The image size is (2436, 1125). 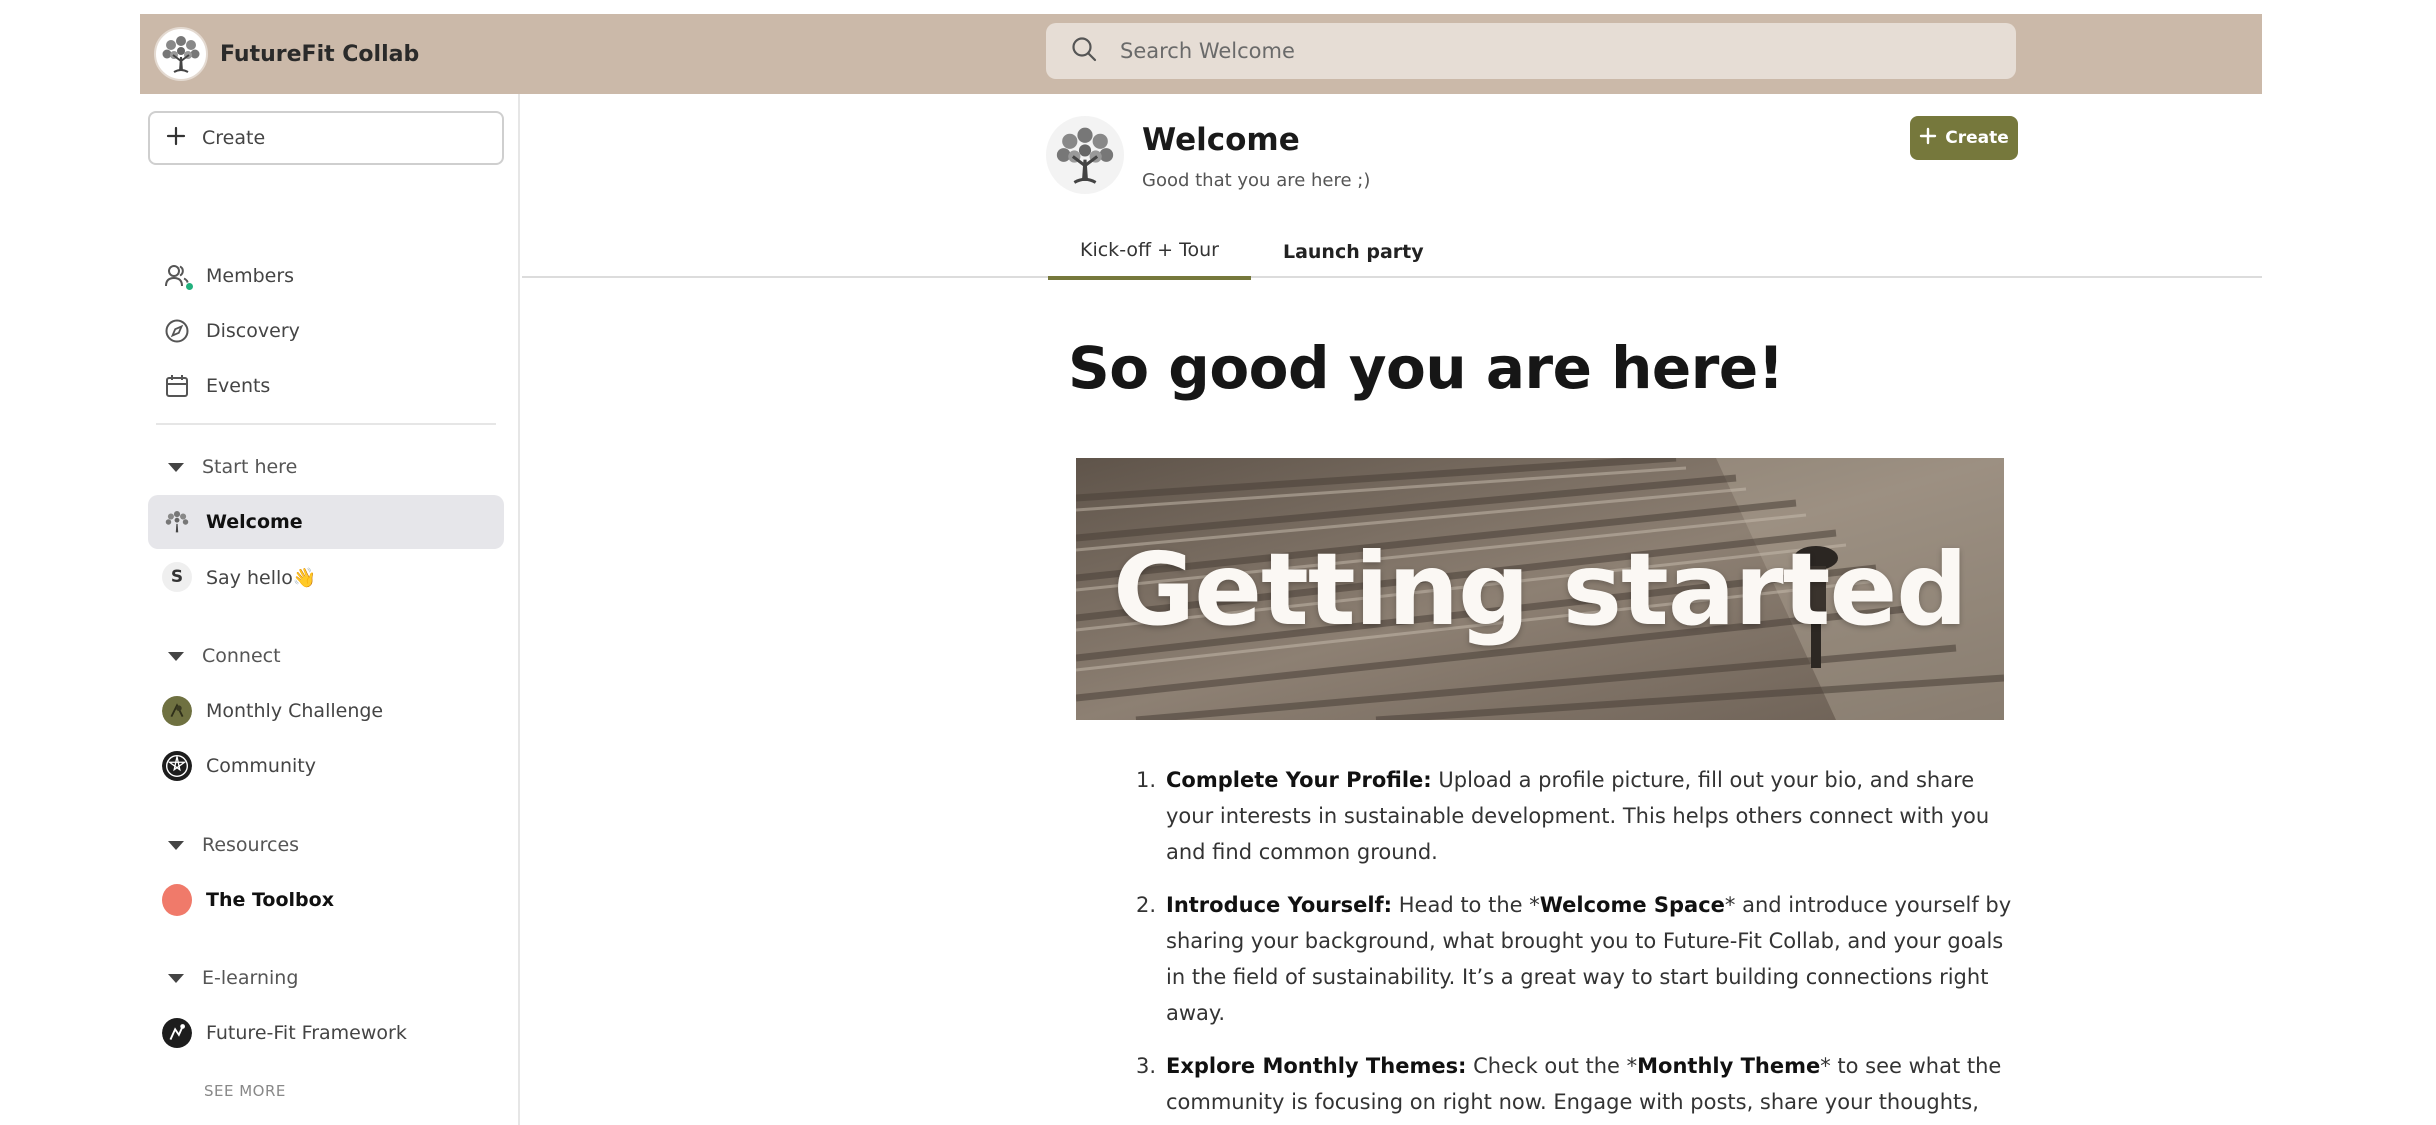 What do you see at coordinates (326, 978) in the screenshot?
I see `section-e-learning: E-learning` at bounding box center [326, 978].